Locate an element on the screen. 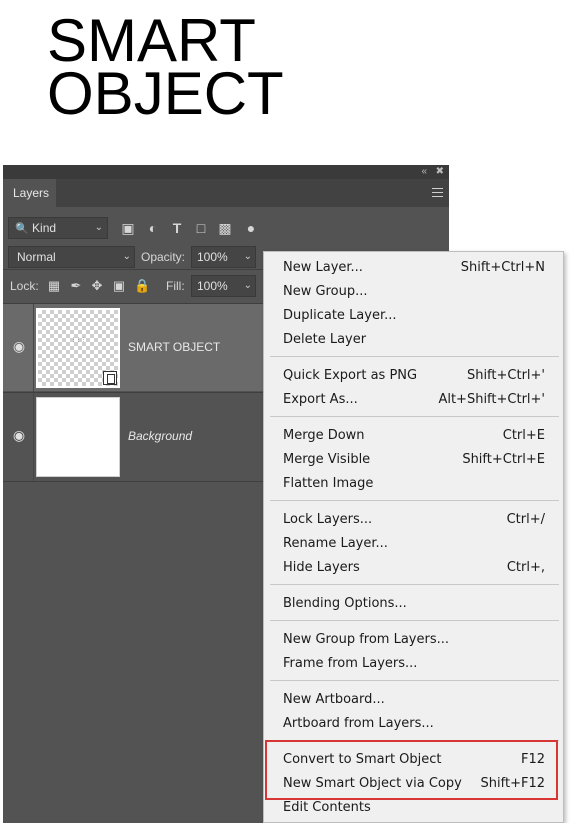 This screenshot has width=577, height=823. smart-object-filter-icon: ▩ is located at coordinates (225, 228).